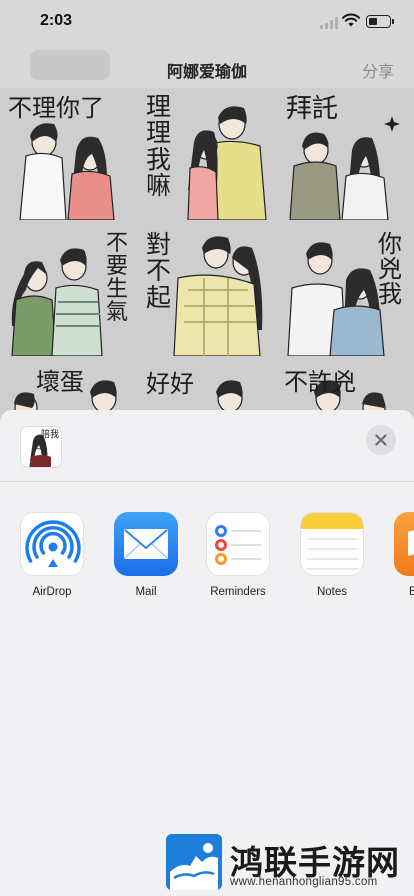 The height and width of the screenshot is (896, 414). Describe the element at coordinates (347, 157) in the screenshot. I see `sticker-item: 拜託` at that location.